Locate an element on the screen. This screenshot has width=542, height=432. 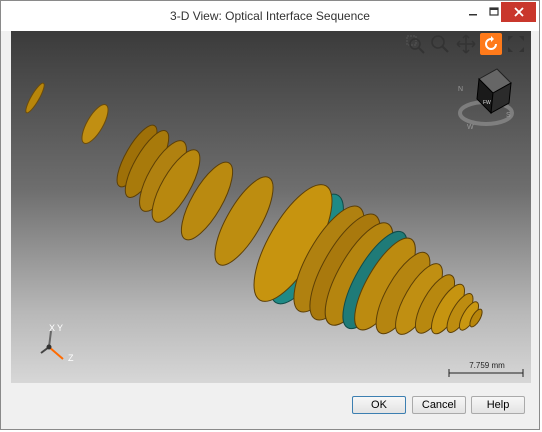
fit-view-icon is located at coordinates (516, 44).